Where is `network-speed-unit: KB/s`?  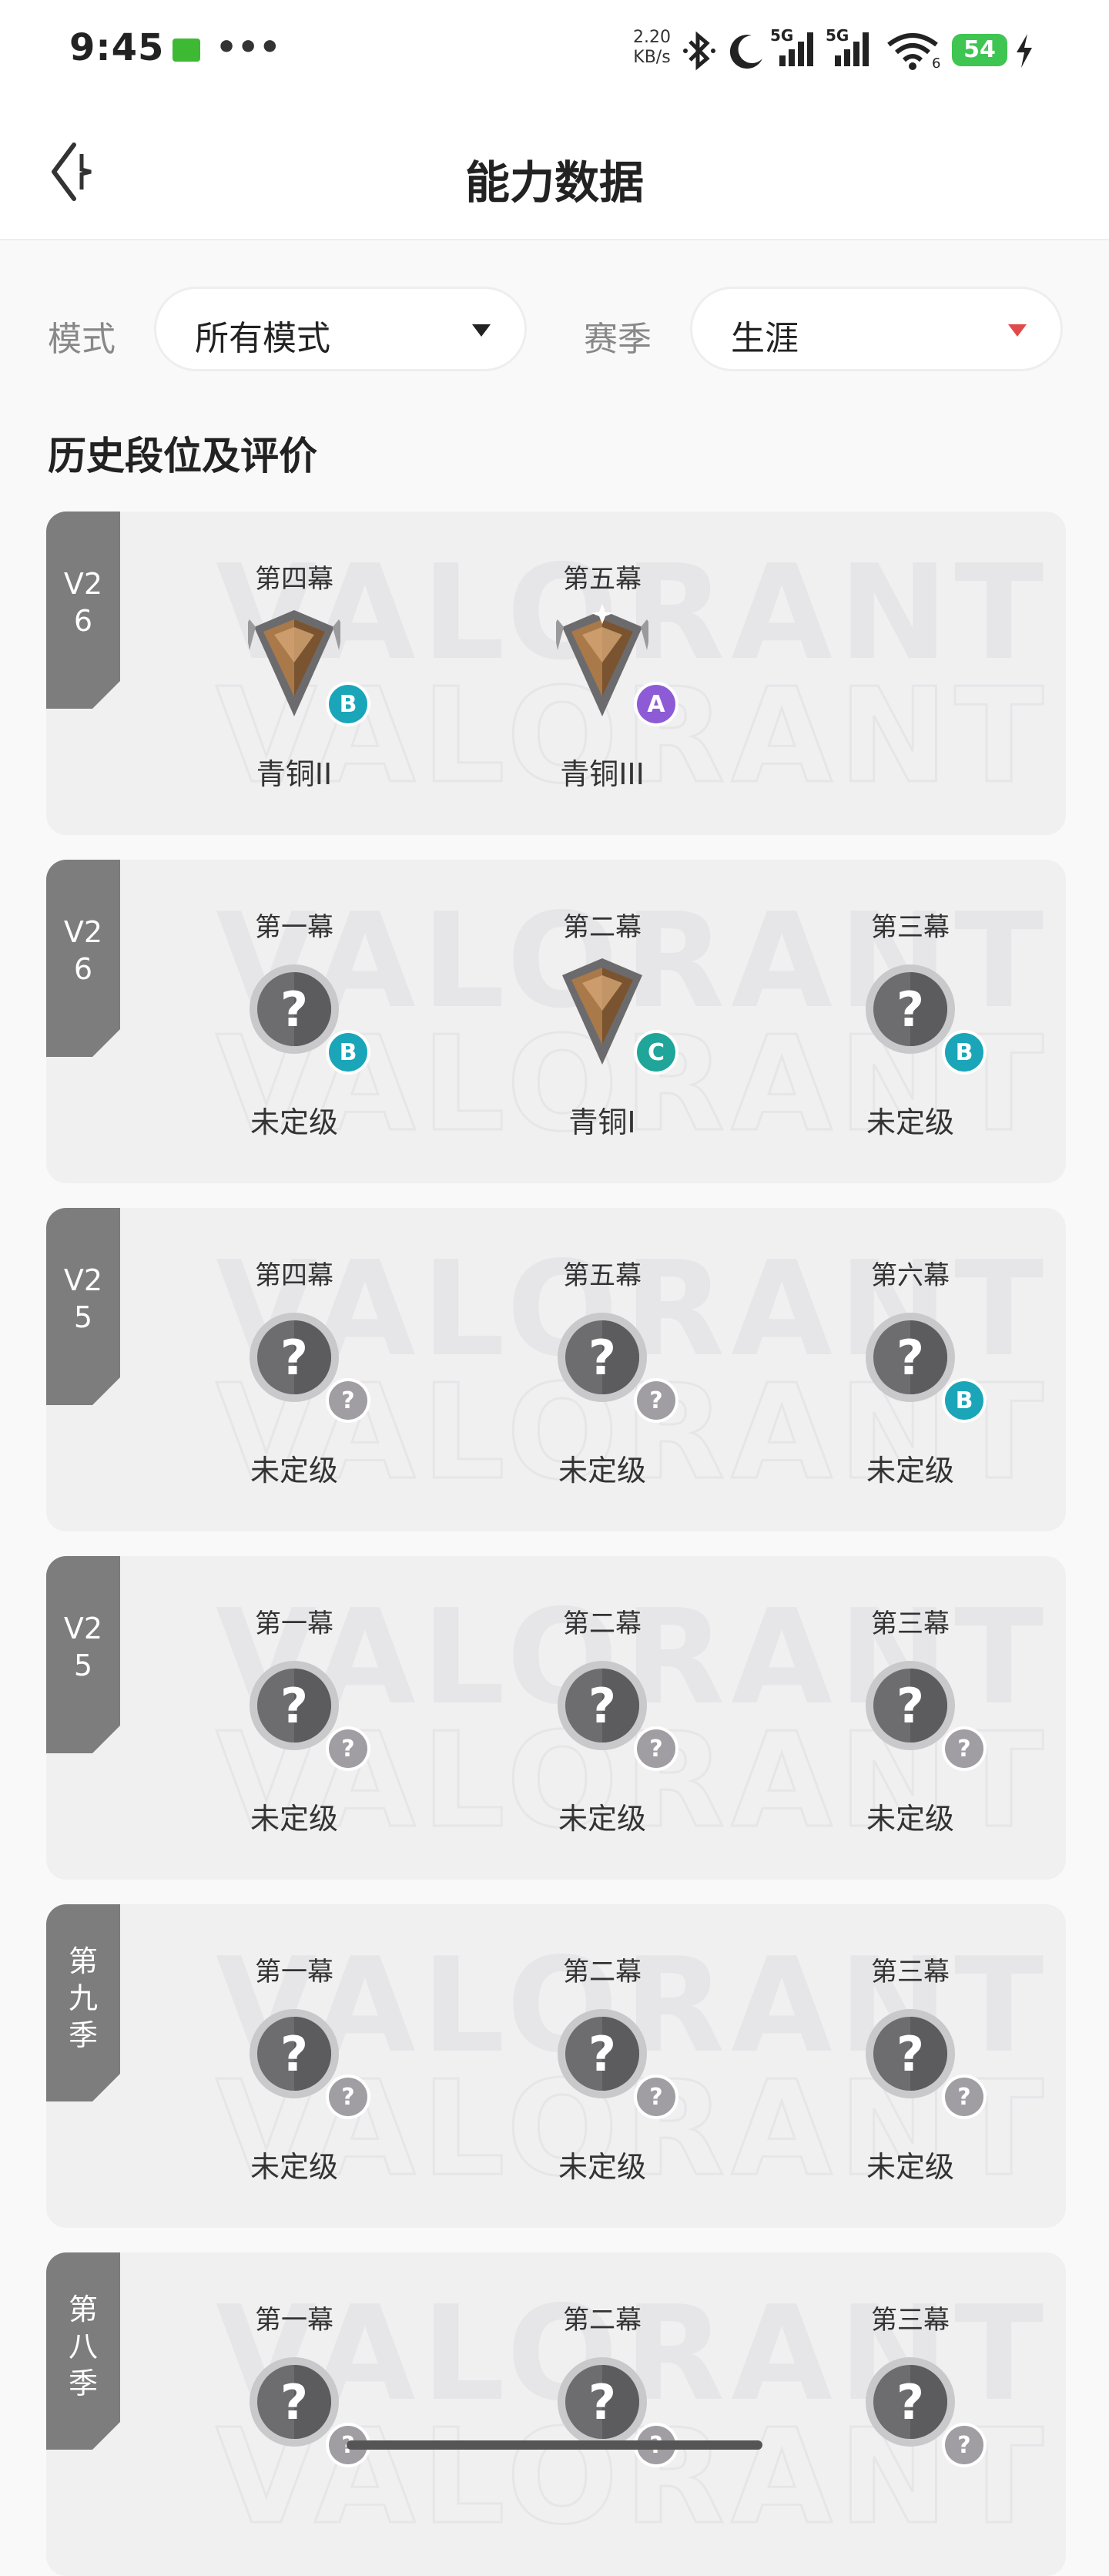
network-speed-unit: KB/s is located at coordinates (652, 57).